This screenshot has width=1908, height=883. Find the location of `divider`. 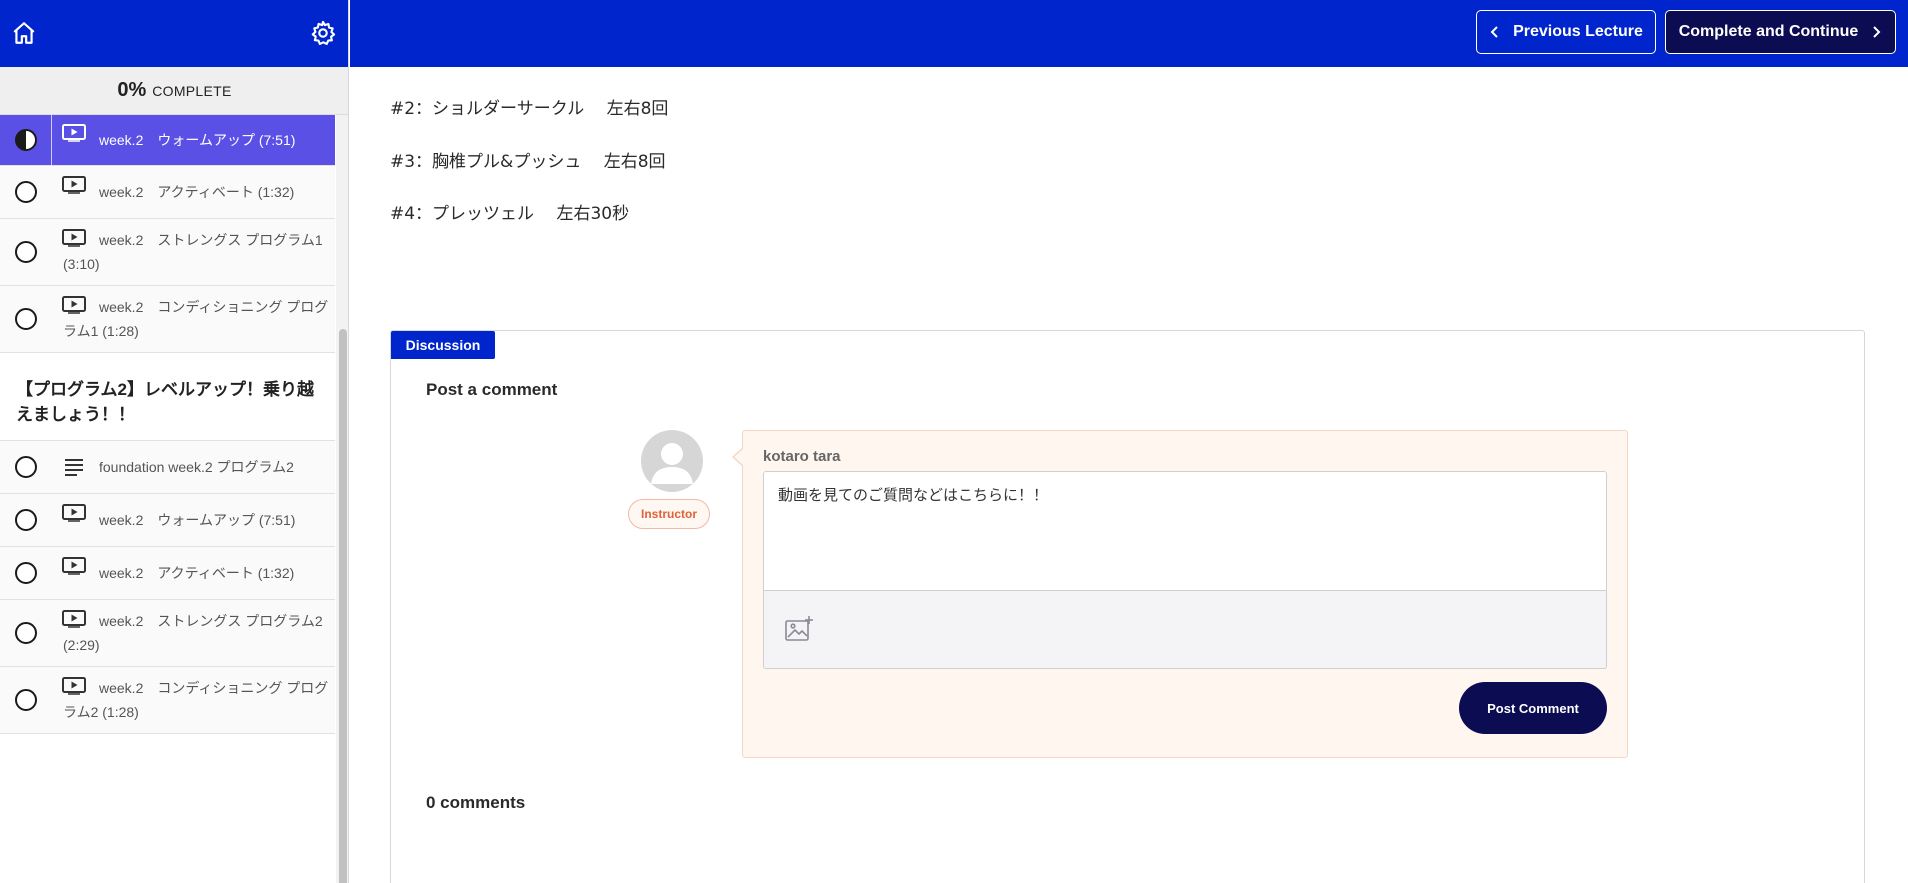

divider is located at coordinates (51, 140).